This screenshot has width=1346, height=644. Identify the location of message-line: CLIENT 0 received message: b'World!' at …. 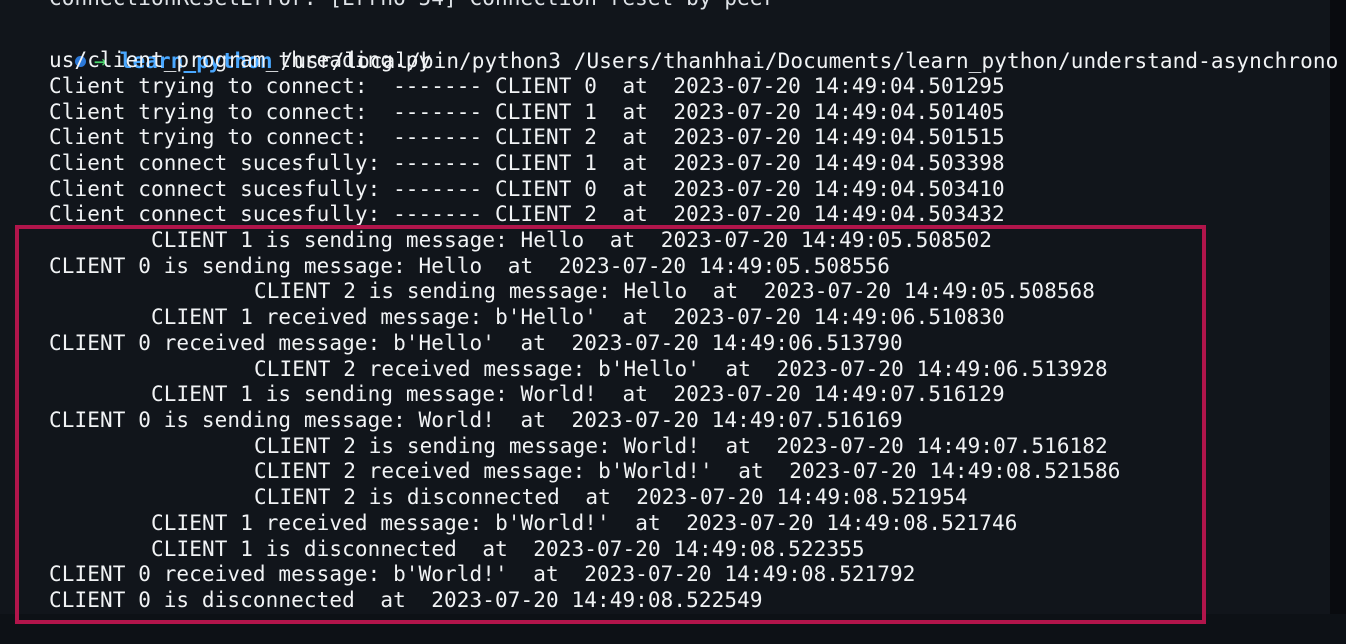
(482, 574).